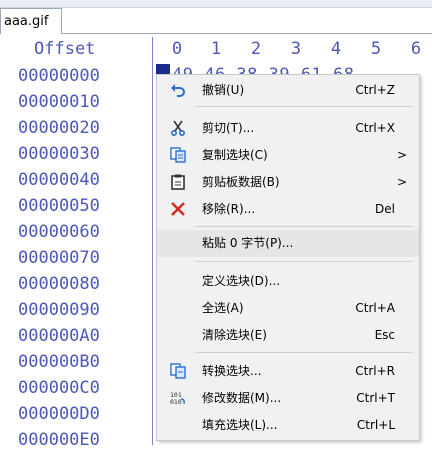  Describe the element at coordinates (59, 414) in the screenshot. I see `offset-row: 000000D0` at that location.